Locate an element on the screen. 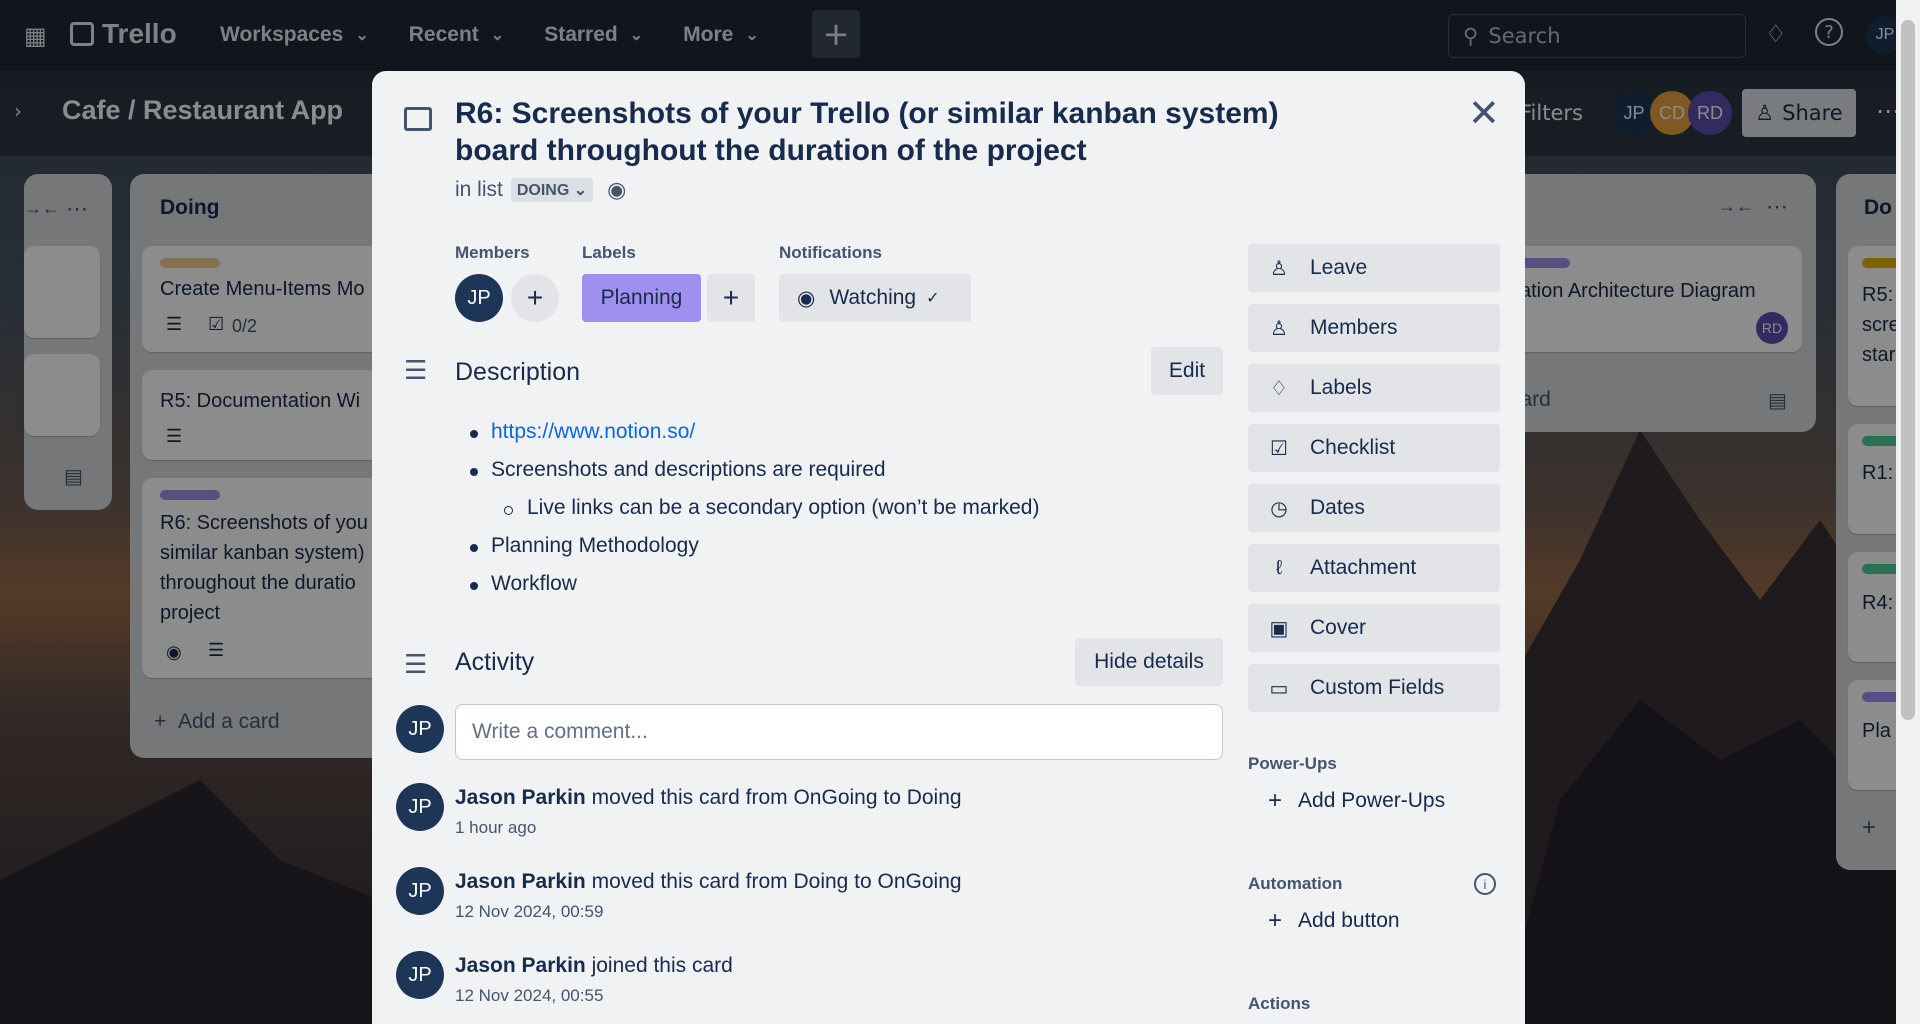  clock-icon: ◷ is located at coordinates (1279, 508).